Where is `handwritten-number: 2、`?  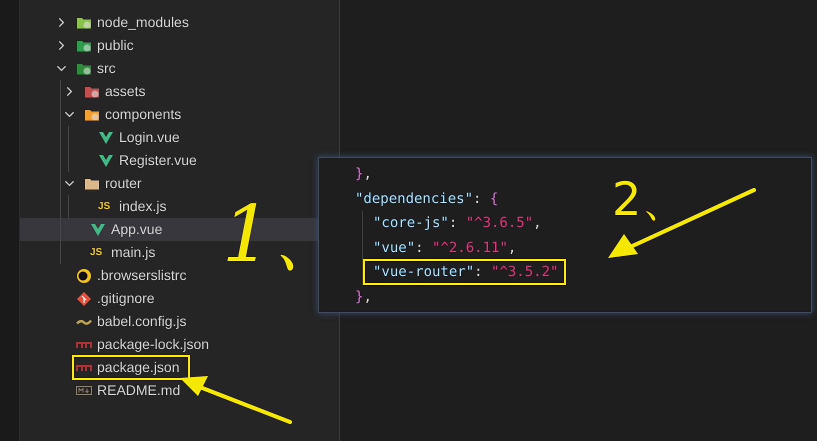
handwritten-number: 2、 is located at coordinates (650, 199).